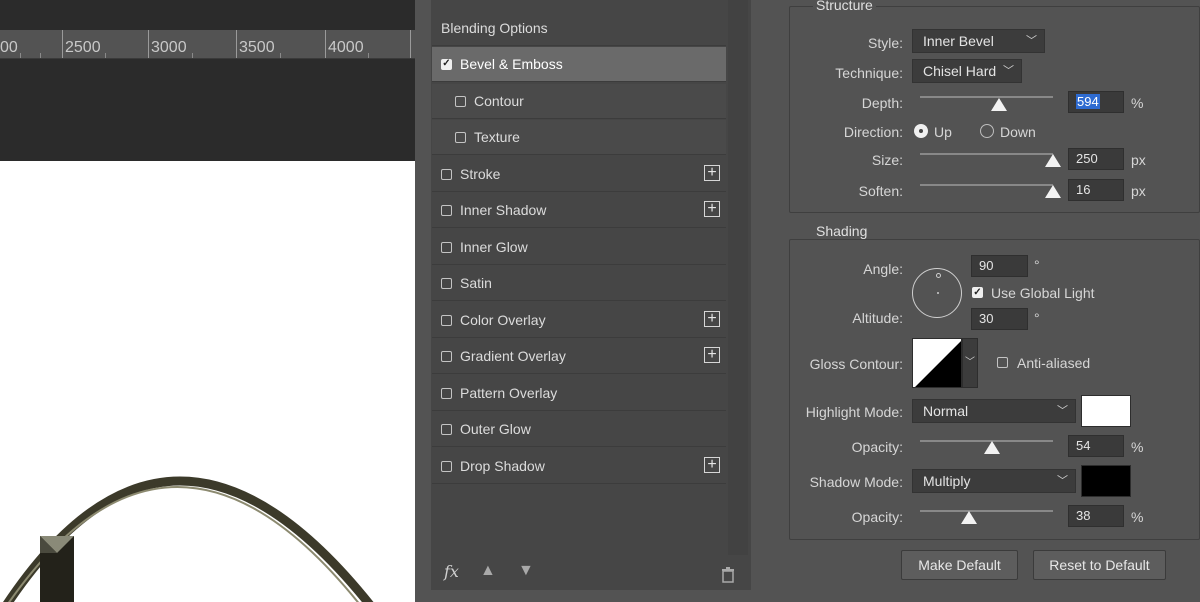  What do you see at coordinates (999, 266) in the screenshot?
I see `angle-input: 90` at bounding box center [999, 266].